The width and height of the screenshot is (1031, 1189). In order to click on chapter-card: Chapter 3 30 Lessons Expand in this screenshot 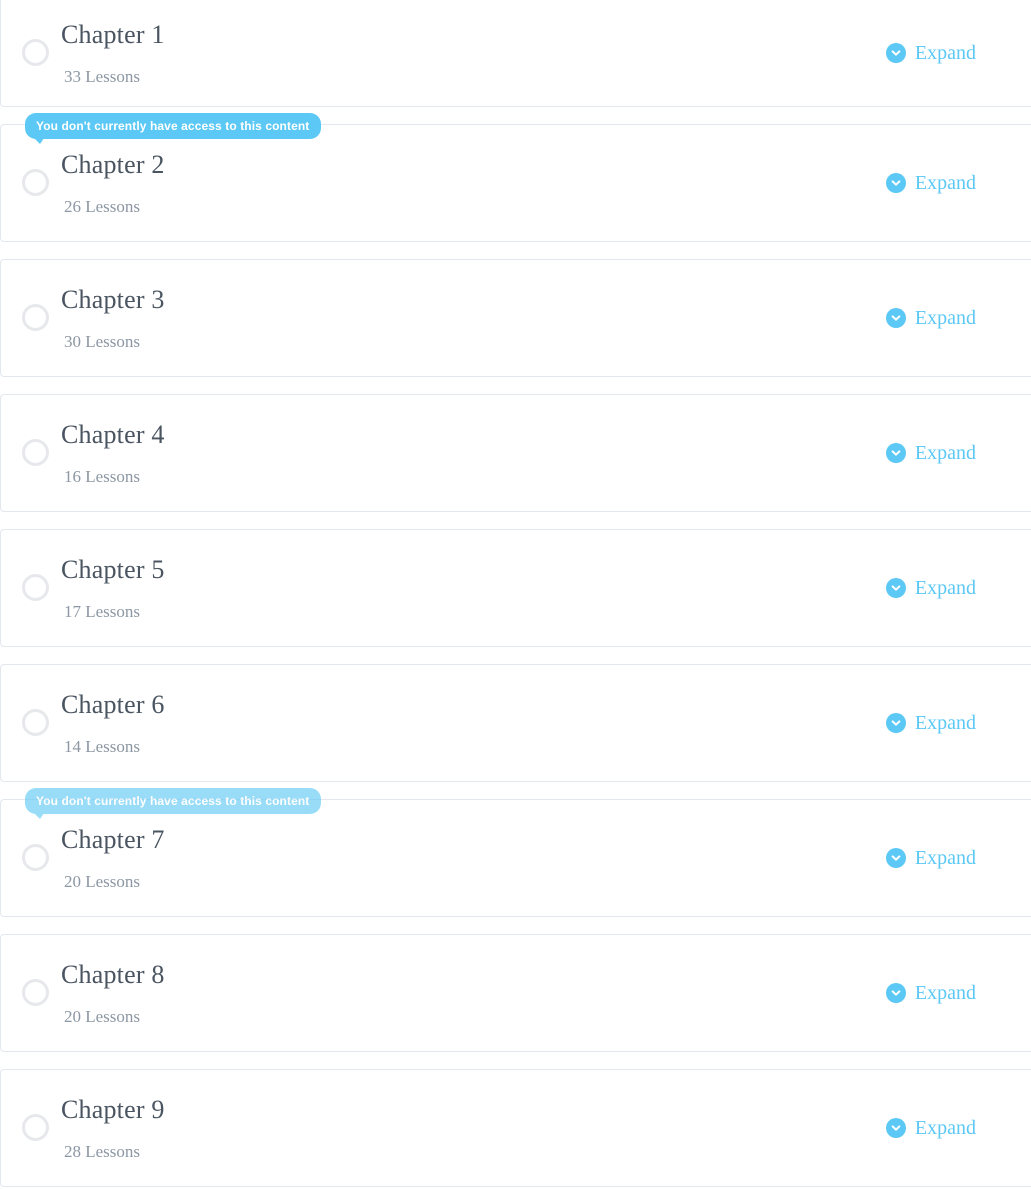, I will do `click(515, 318)`.